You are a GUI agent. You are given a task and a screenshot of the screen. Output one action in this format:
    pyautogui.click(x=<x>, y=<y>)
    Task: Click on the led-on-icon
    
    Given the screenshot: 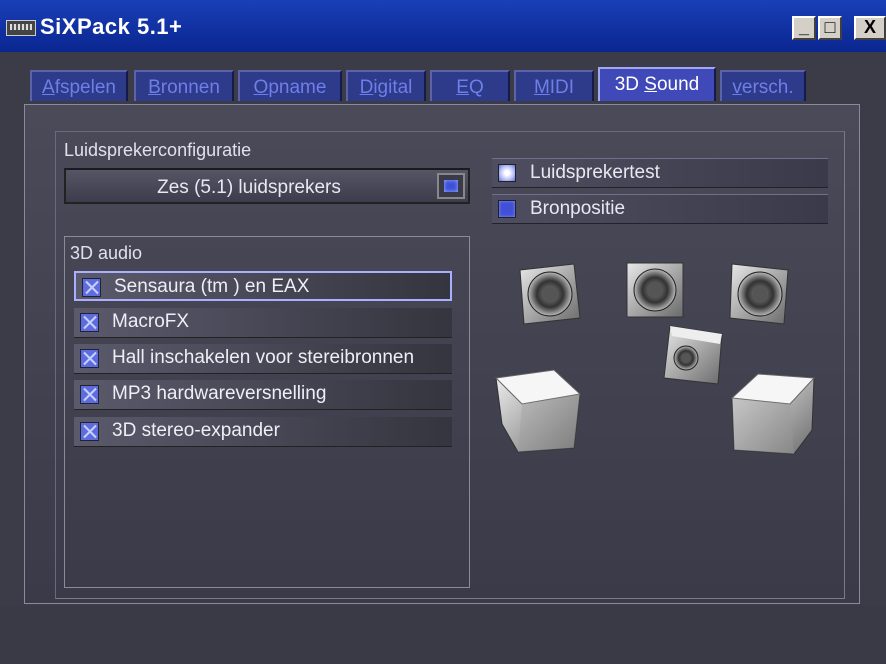 What is the action you would take?
    pyautogui.click(x=507, y=173)
    